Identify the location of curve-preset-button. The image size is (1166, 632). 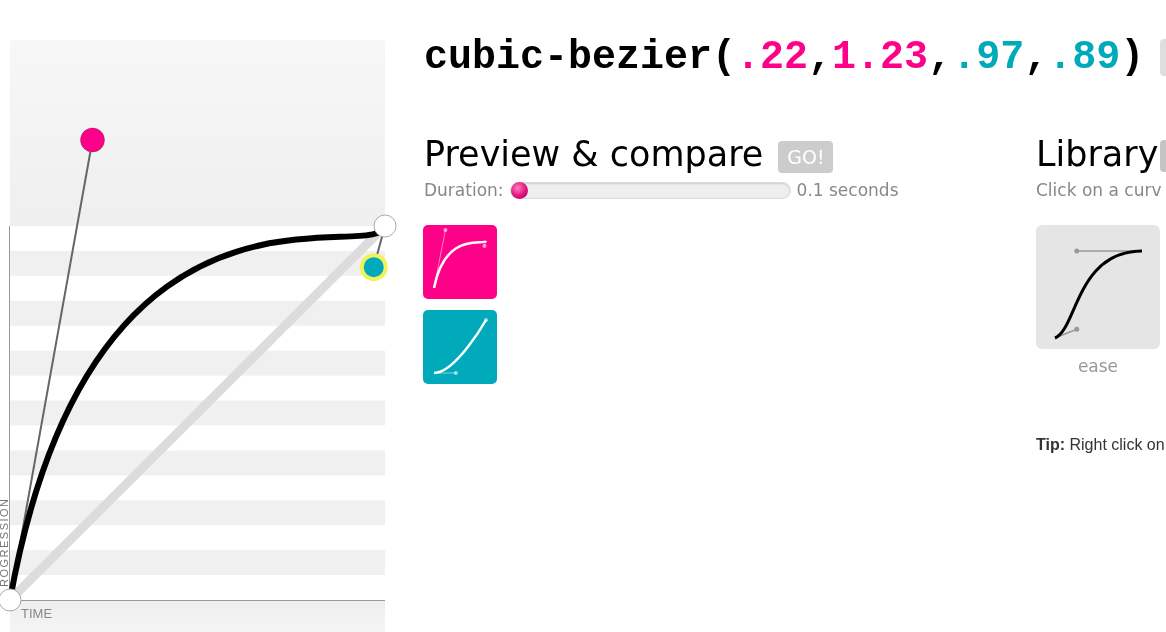
(1098, 287).